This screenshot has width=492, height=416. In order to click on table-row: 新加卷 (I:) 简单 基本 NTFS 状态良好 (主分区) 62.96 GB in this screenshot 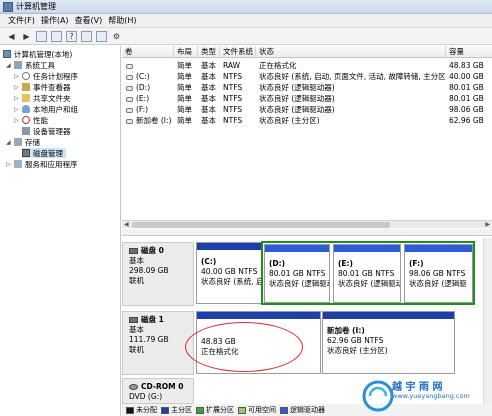, I will do `click(307, 121)`.